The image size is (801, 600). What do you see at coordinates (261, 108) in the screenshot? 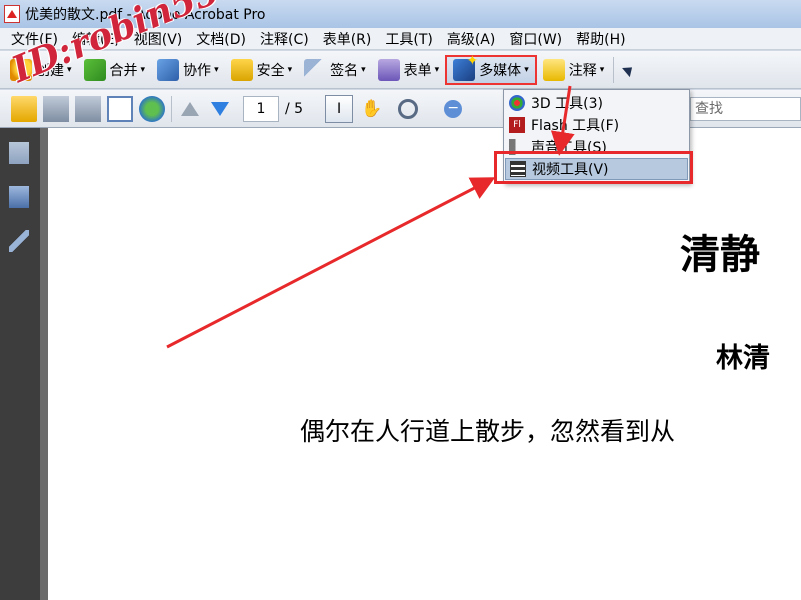
I see `page-number-input: 1` at bounding box center [261, 108].